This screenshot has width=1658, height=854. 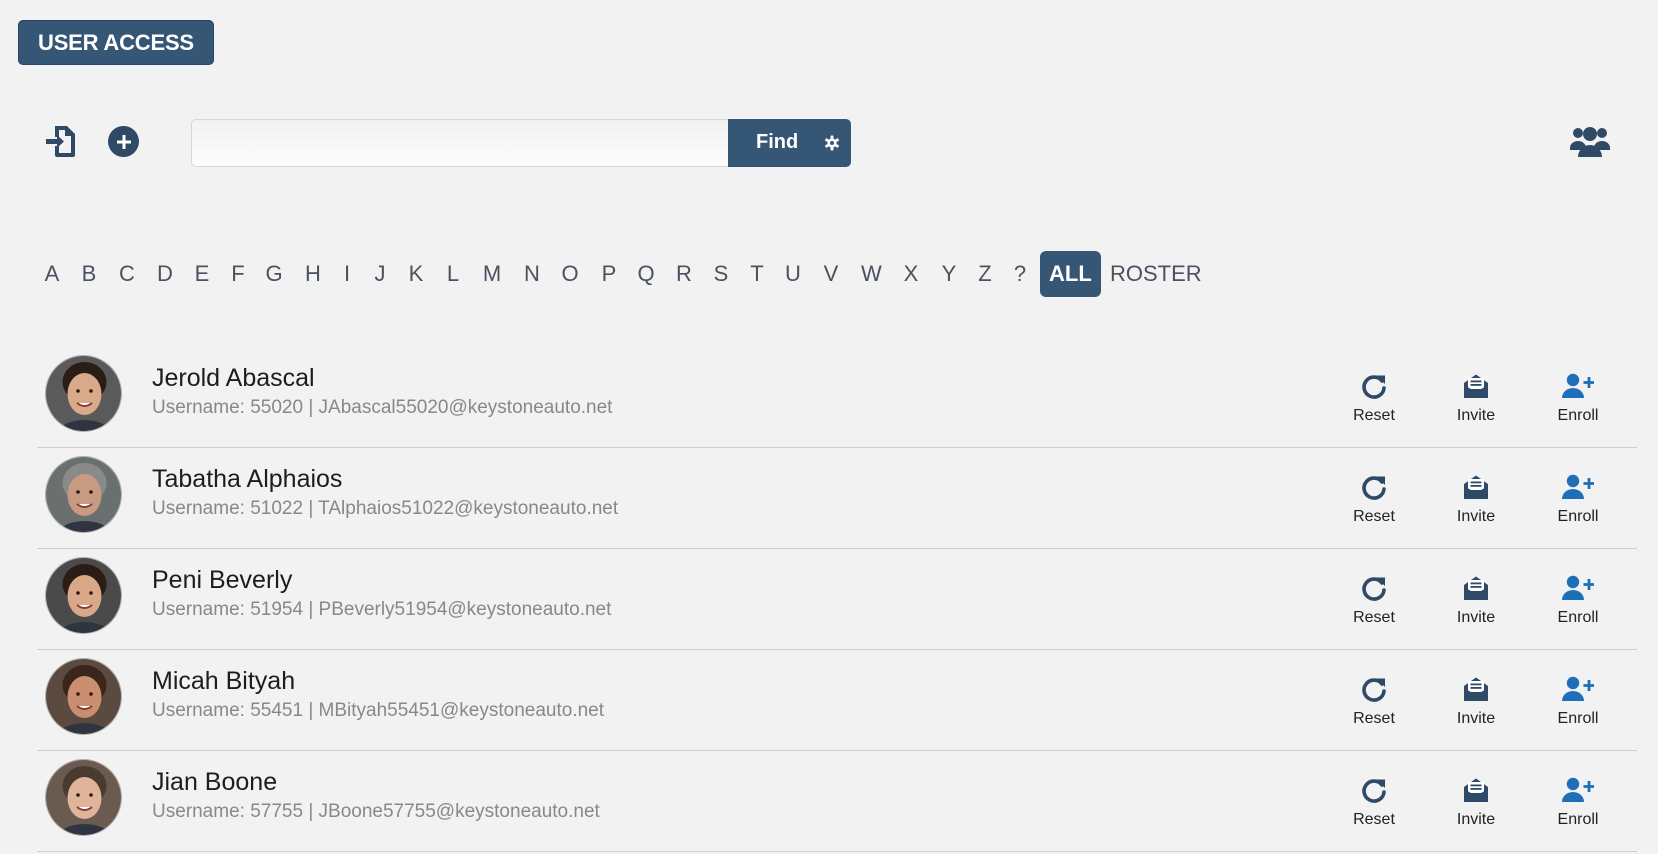 What do you see at coordinates (222, 580) in the screenshot?
I see `user-name: Peni Beverly` at bounding box center [222, 580].